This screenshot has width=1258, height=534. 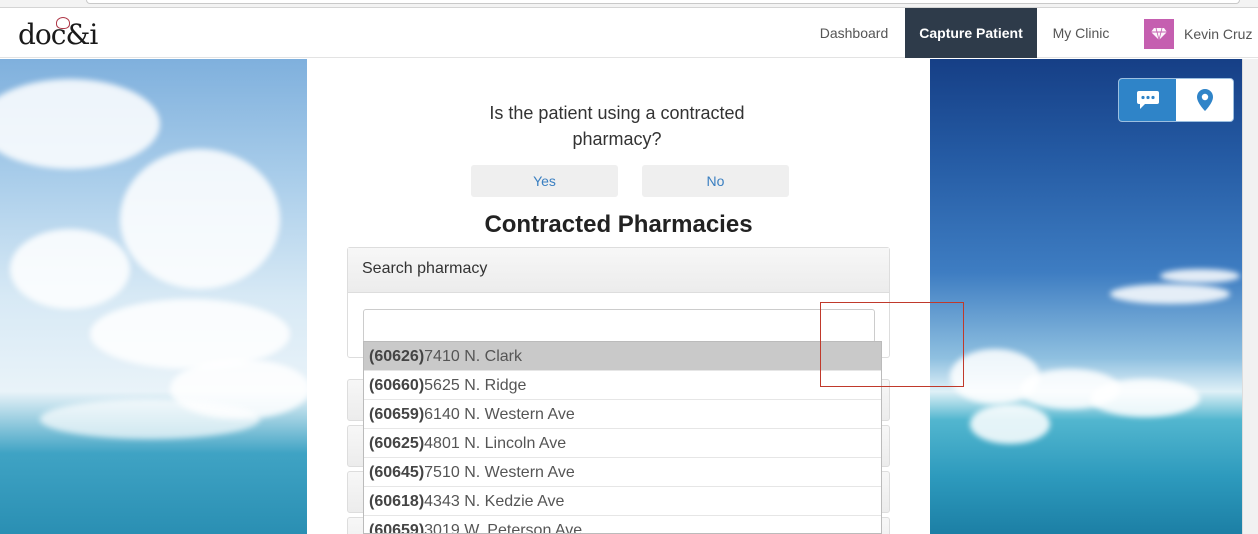 I want to click on selection-highlight-box, so click(x=892, y=344).